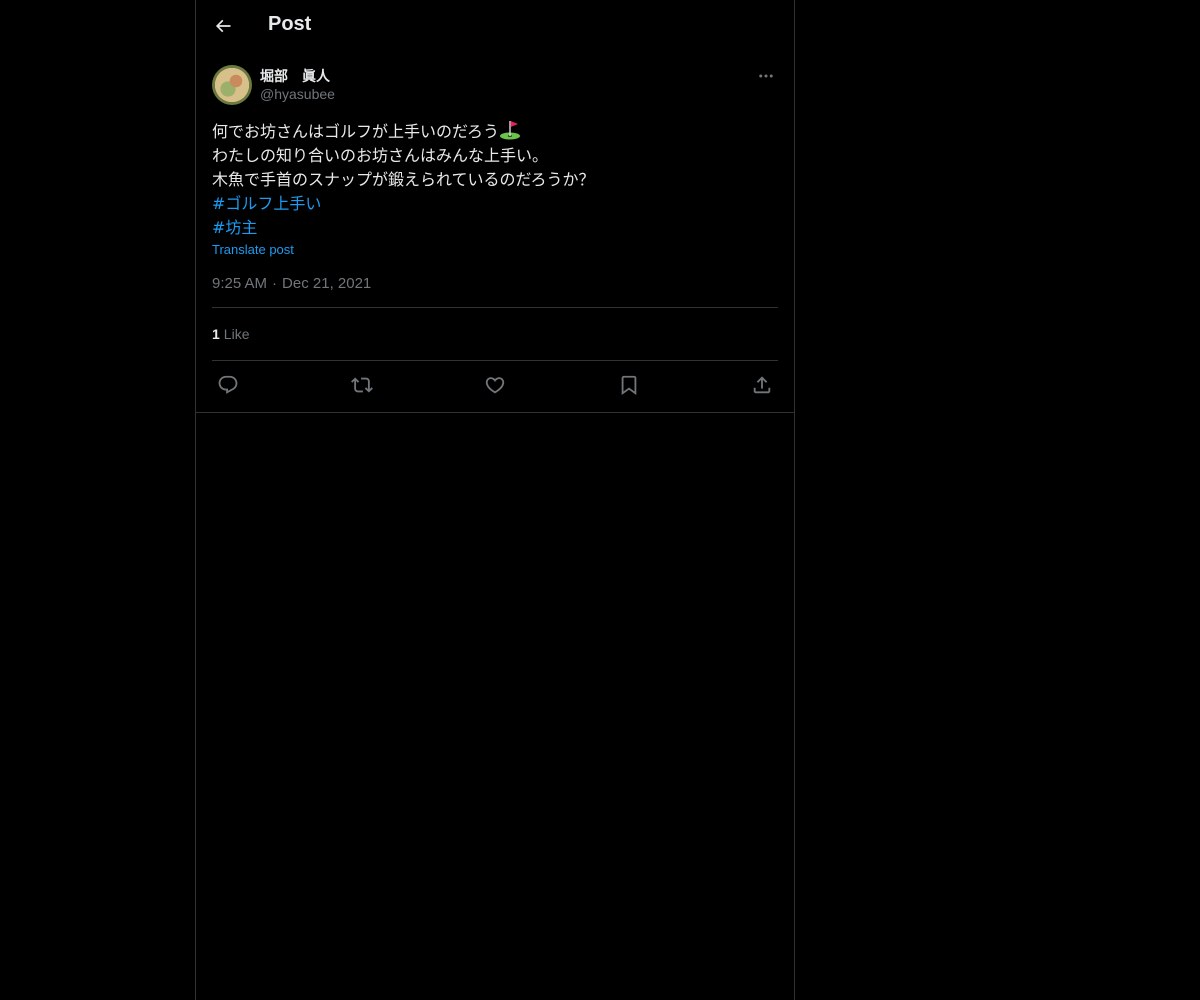 The image size is (1200, 1000). I want to click on translate-post-link: Translate post, so click(495, 249).